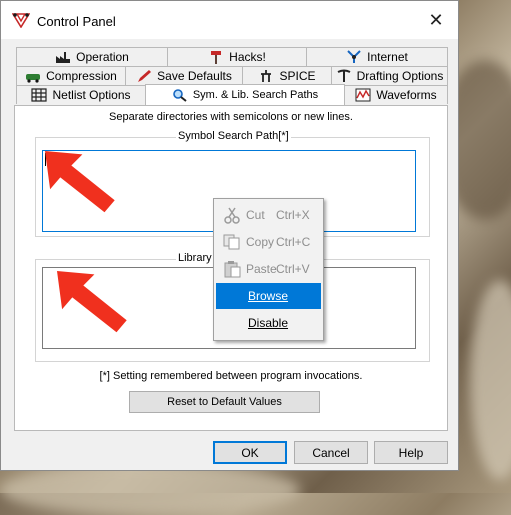 Image resolution: width=511 pixels, height=515 pixels. I want to click on menu-item-label: Browse, so click(268, 296).